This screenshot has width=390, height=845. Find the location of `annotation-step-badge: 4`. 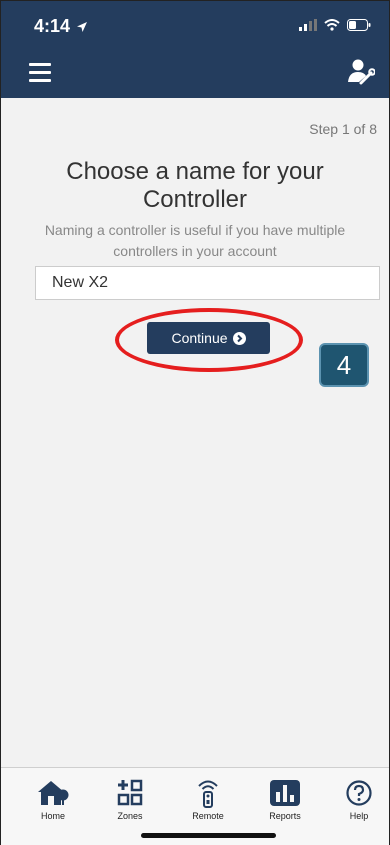

annotation-step-badge: 4 is located at coordinates (344, 365).